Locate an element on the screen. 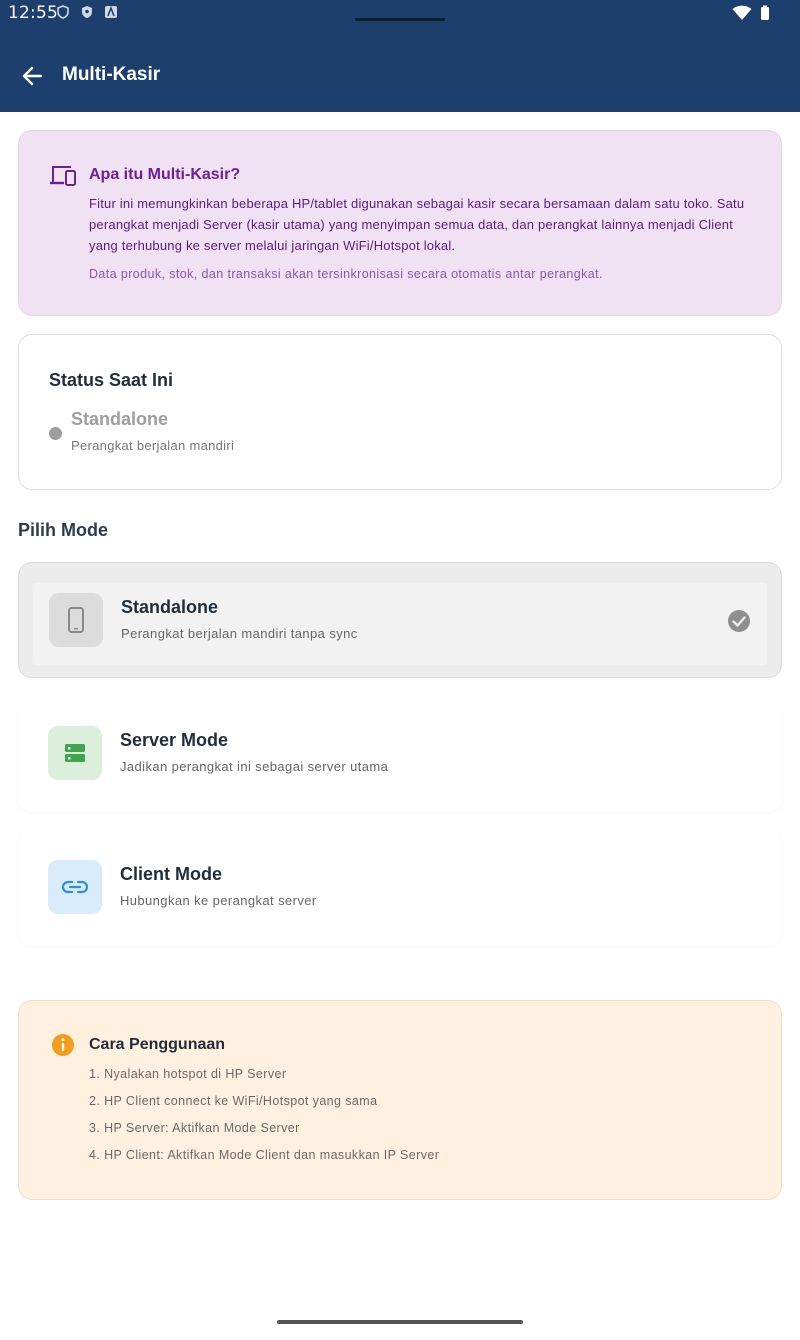 This screenshot has width=800, height=1340. back-button is located at coordinates (32, 76).